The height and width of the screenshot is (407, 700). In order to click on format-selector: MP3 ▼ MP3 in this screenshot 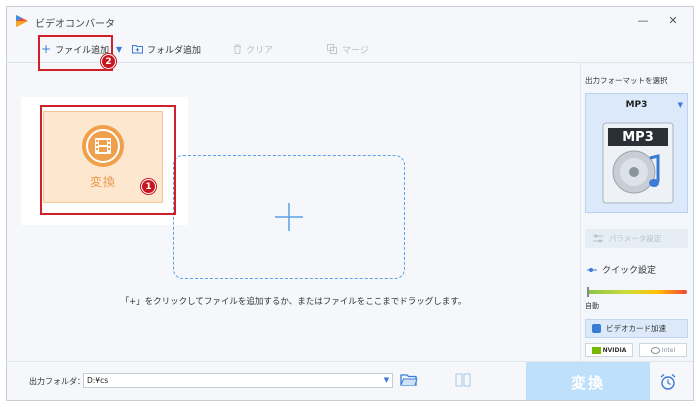, I will do `click(636, 153)`.